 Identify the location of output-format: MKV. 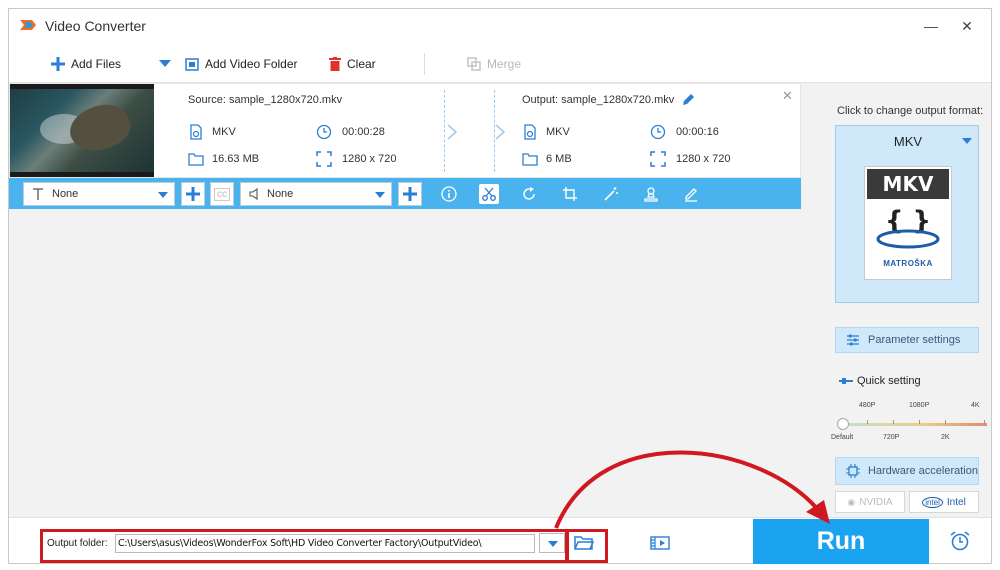
(558, 132).